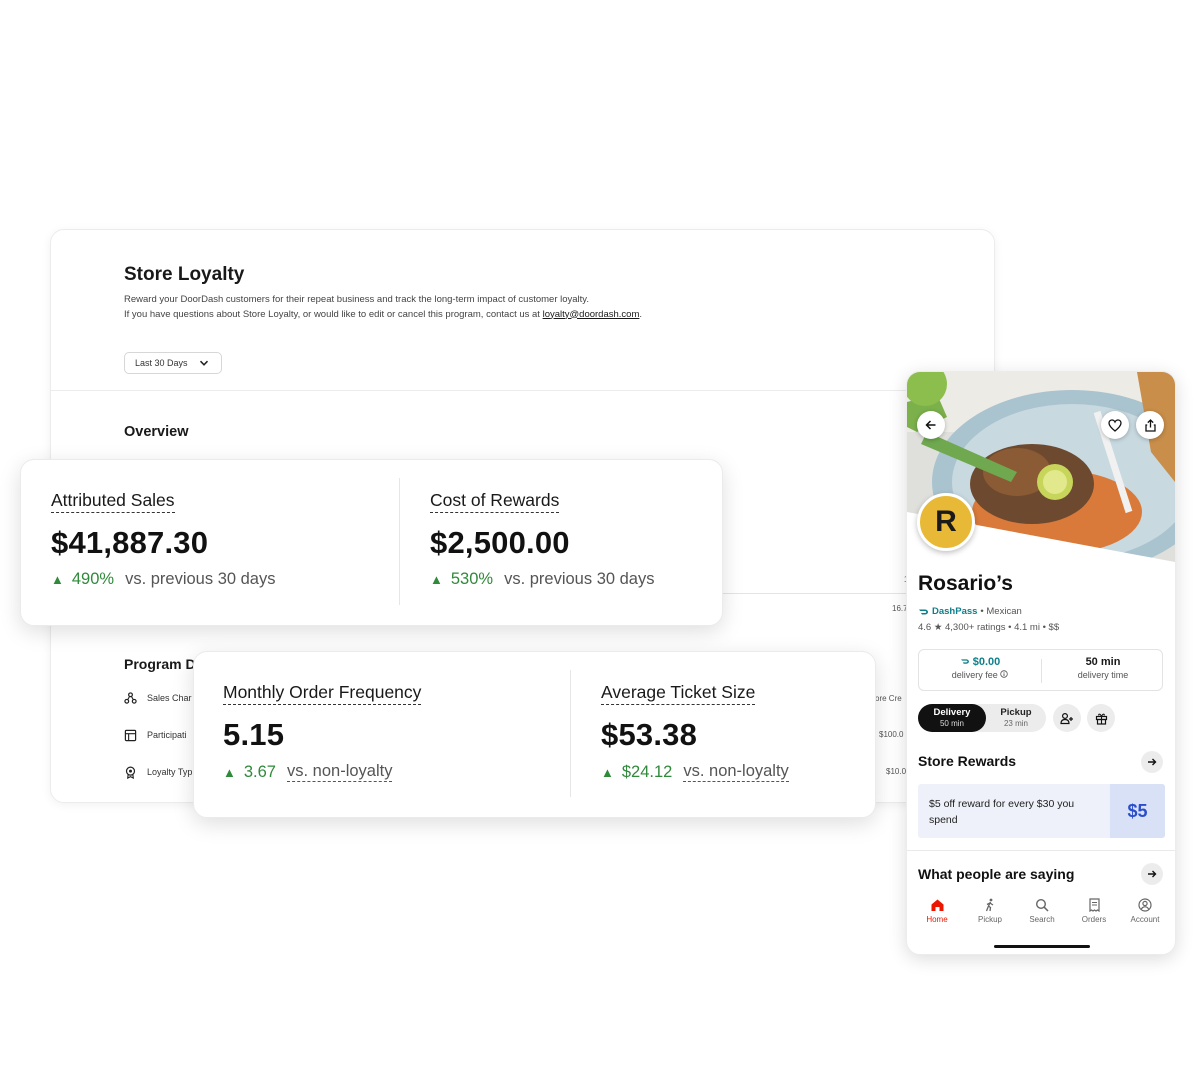 The width and height of the screenshot is (1200, 1073). Describe the element at coordinates (160, 664) in the screenshot. I see `program-details-heading: Program D` at that location.